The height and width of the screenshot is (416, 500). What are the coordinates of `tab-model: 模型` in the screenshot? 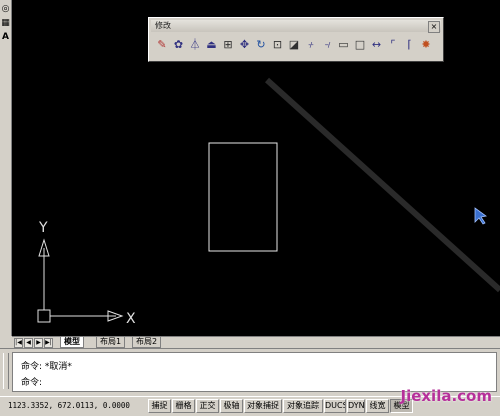 It's located at (72, 342).